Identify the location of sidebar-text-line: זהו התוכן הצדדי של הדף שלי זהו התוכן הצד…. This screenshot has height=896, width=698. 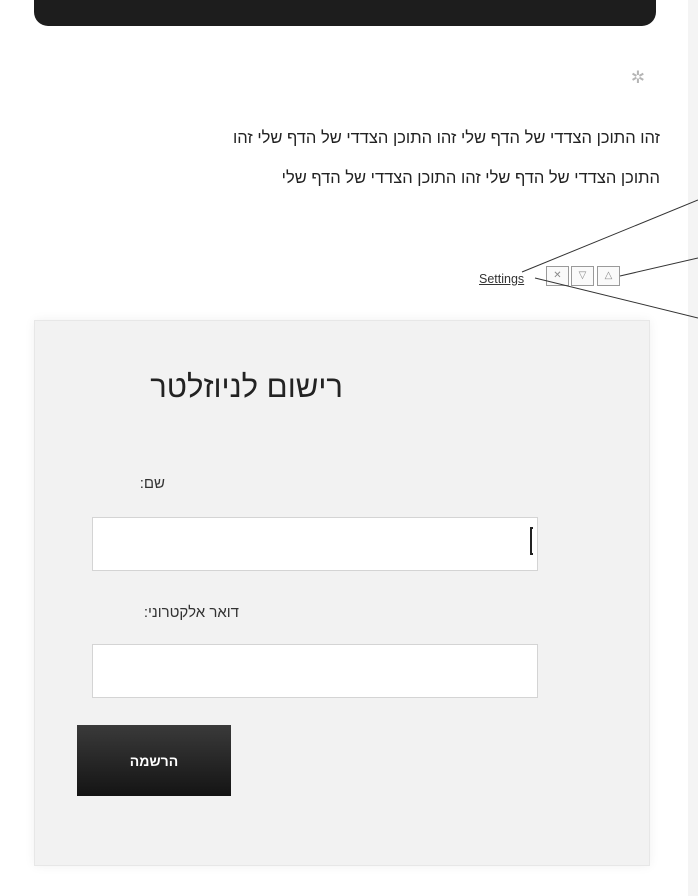
(446, 138).